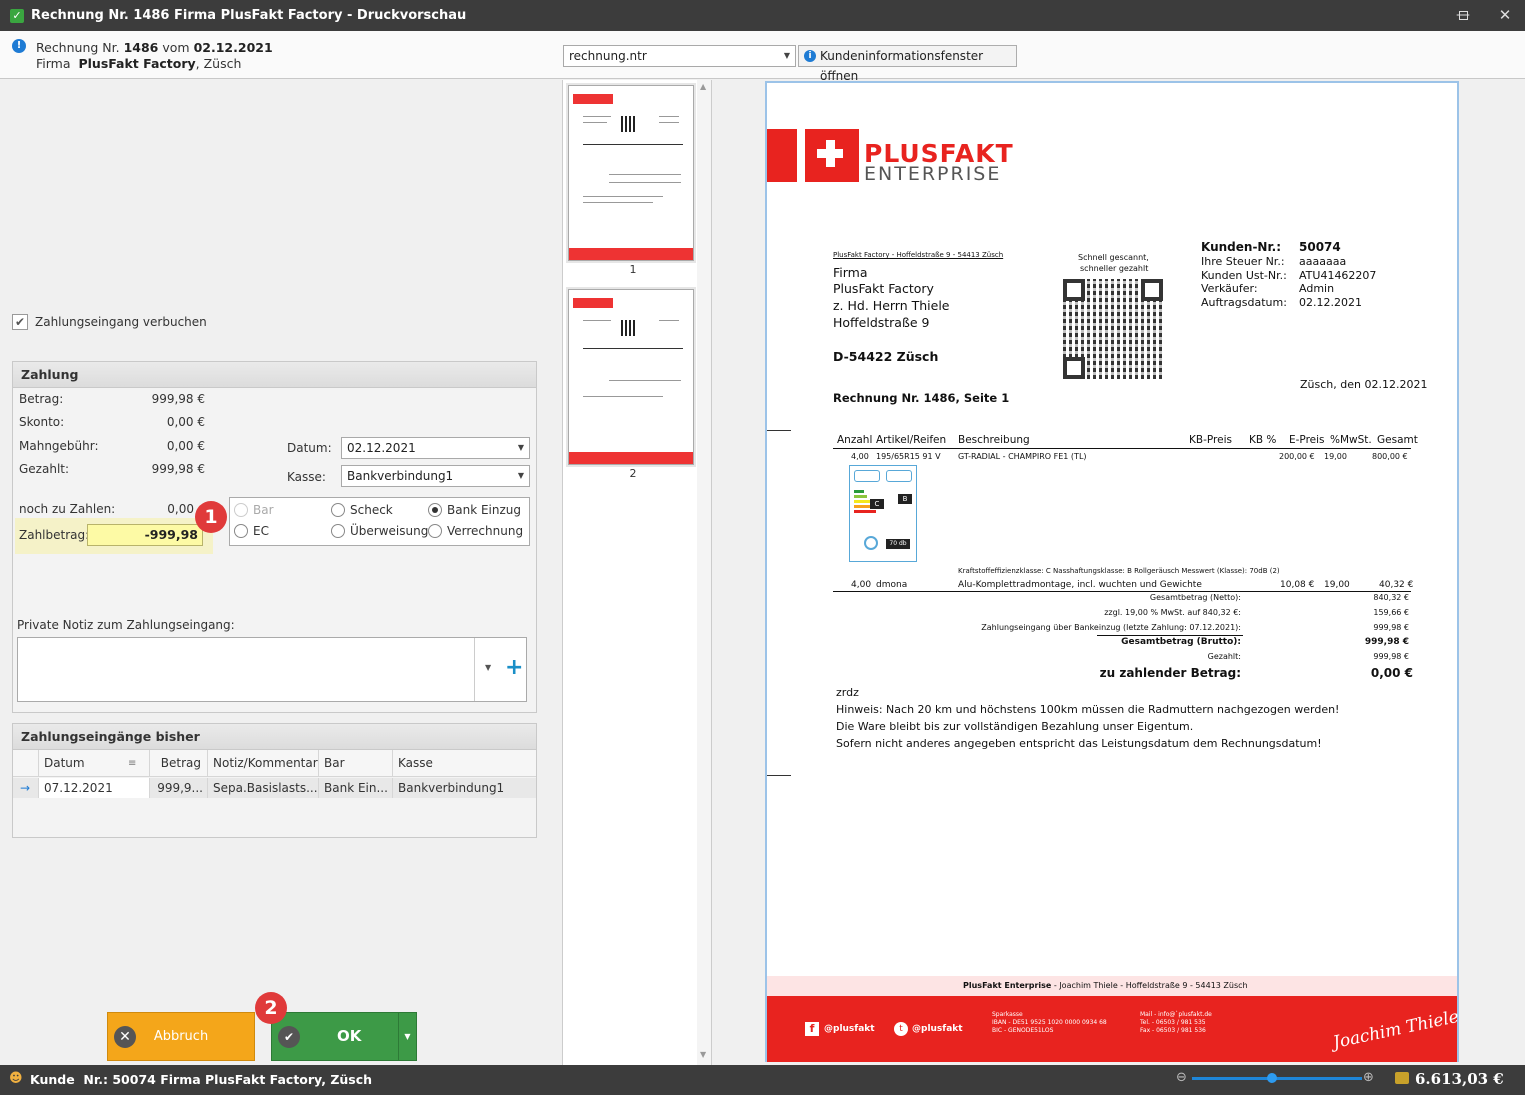  I want to click on col-bar: Bar, so click(355, 763).